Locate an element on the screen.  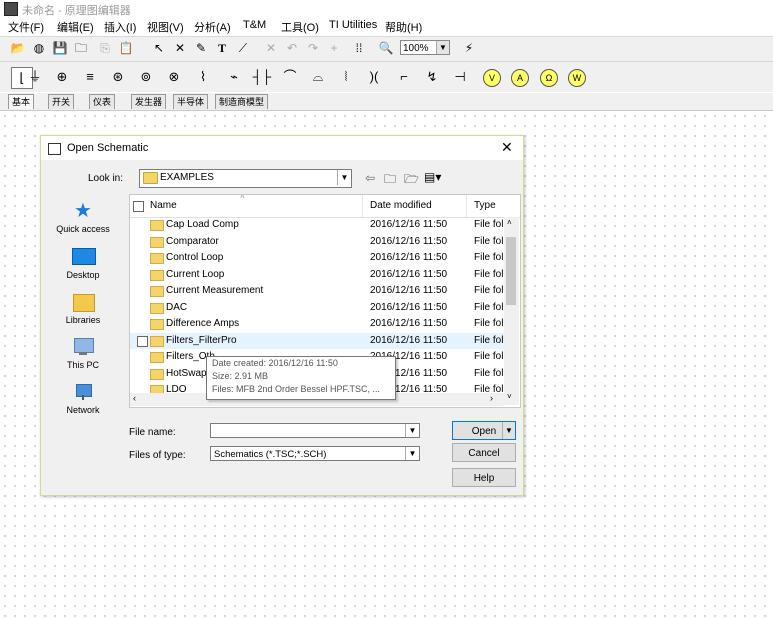
scroll-down-icon: ˅ is located at coordinates (509, 396).